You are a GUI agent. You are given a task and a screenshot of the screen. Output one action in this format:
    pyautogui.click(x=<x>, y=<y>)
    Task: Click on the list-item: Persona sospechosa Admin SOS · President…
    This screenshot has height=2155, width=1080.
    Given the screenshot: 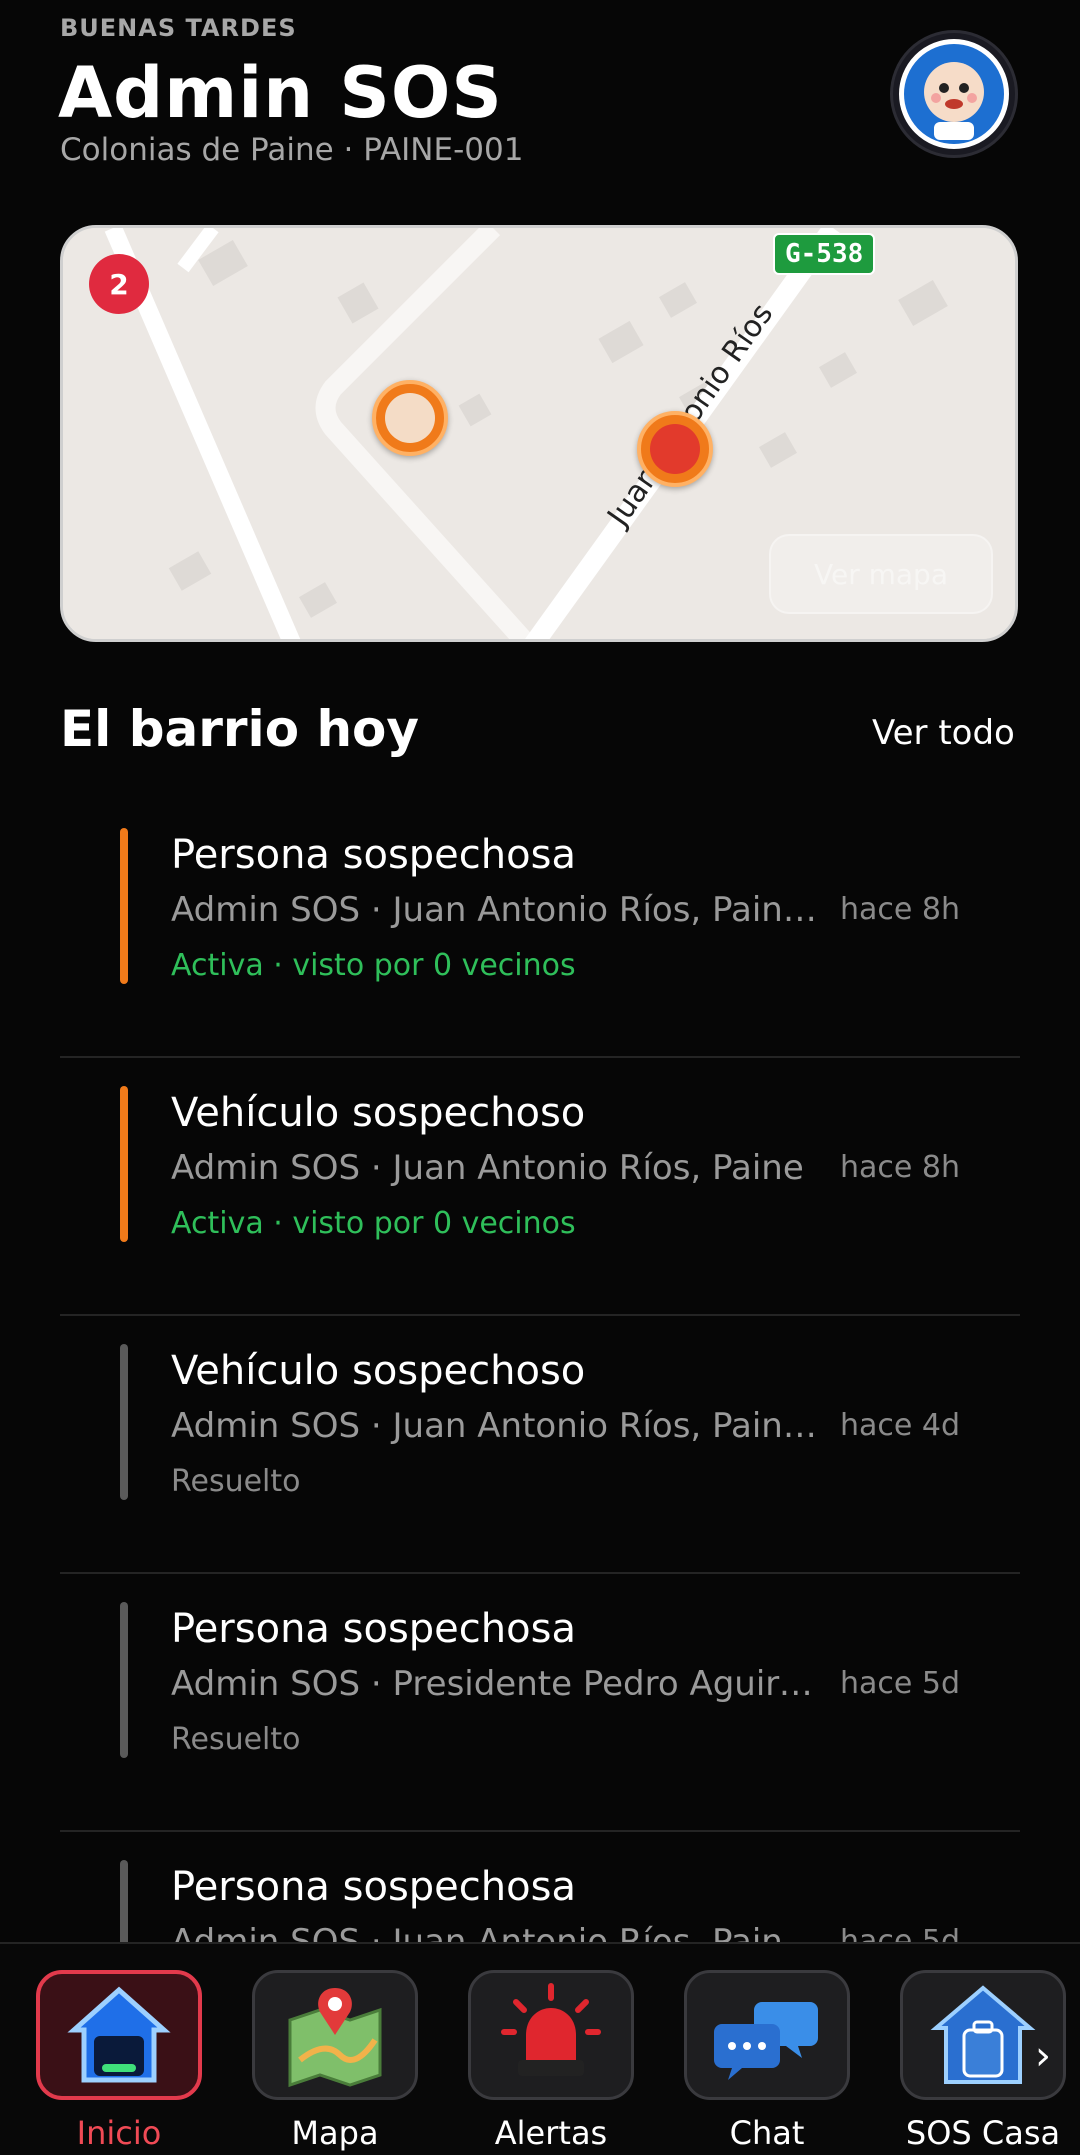 What is the action you would take?
    pyautogui.click(x=540, y=1703)
    